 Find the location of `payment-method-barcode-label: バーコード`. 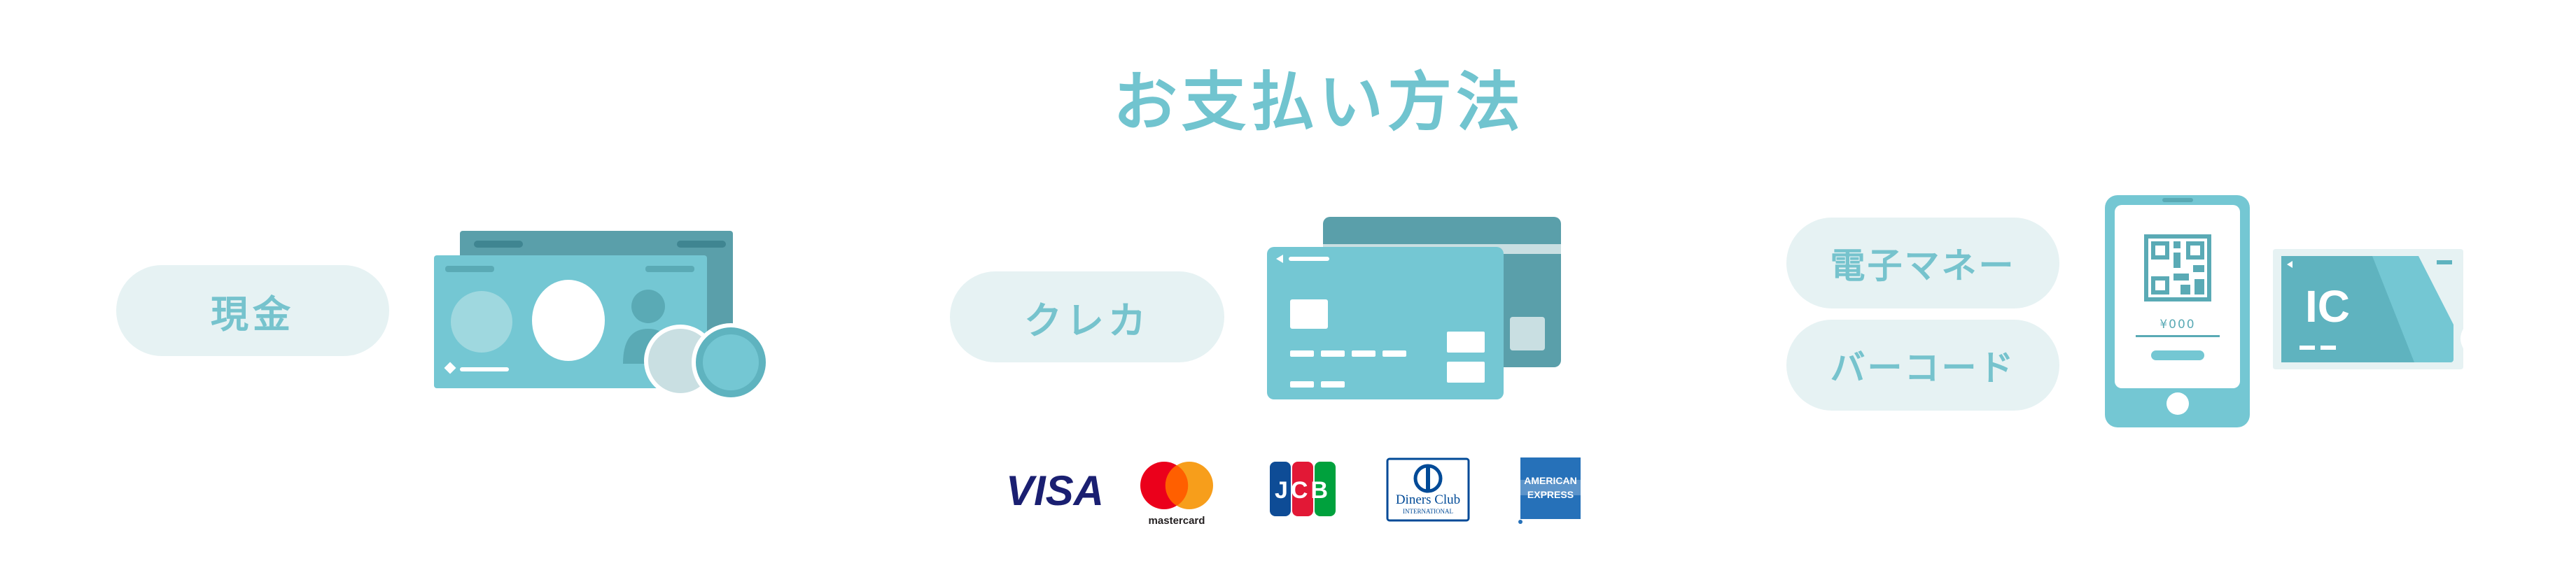

payment-method-barcode-label: バーコード is located at coordinates (1923, 368).